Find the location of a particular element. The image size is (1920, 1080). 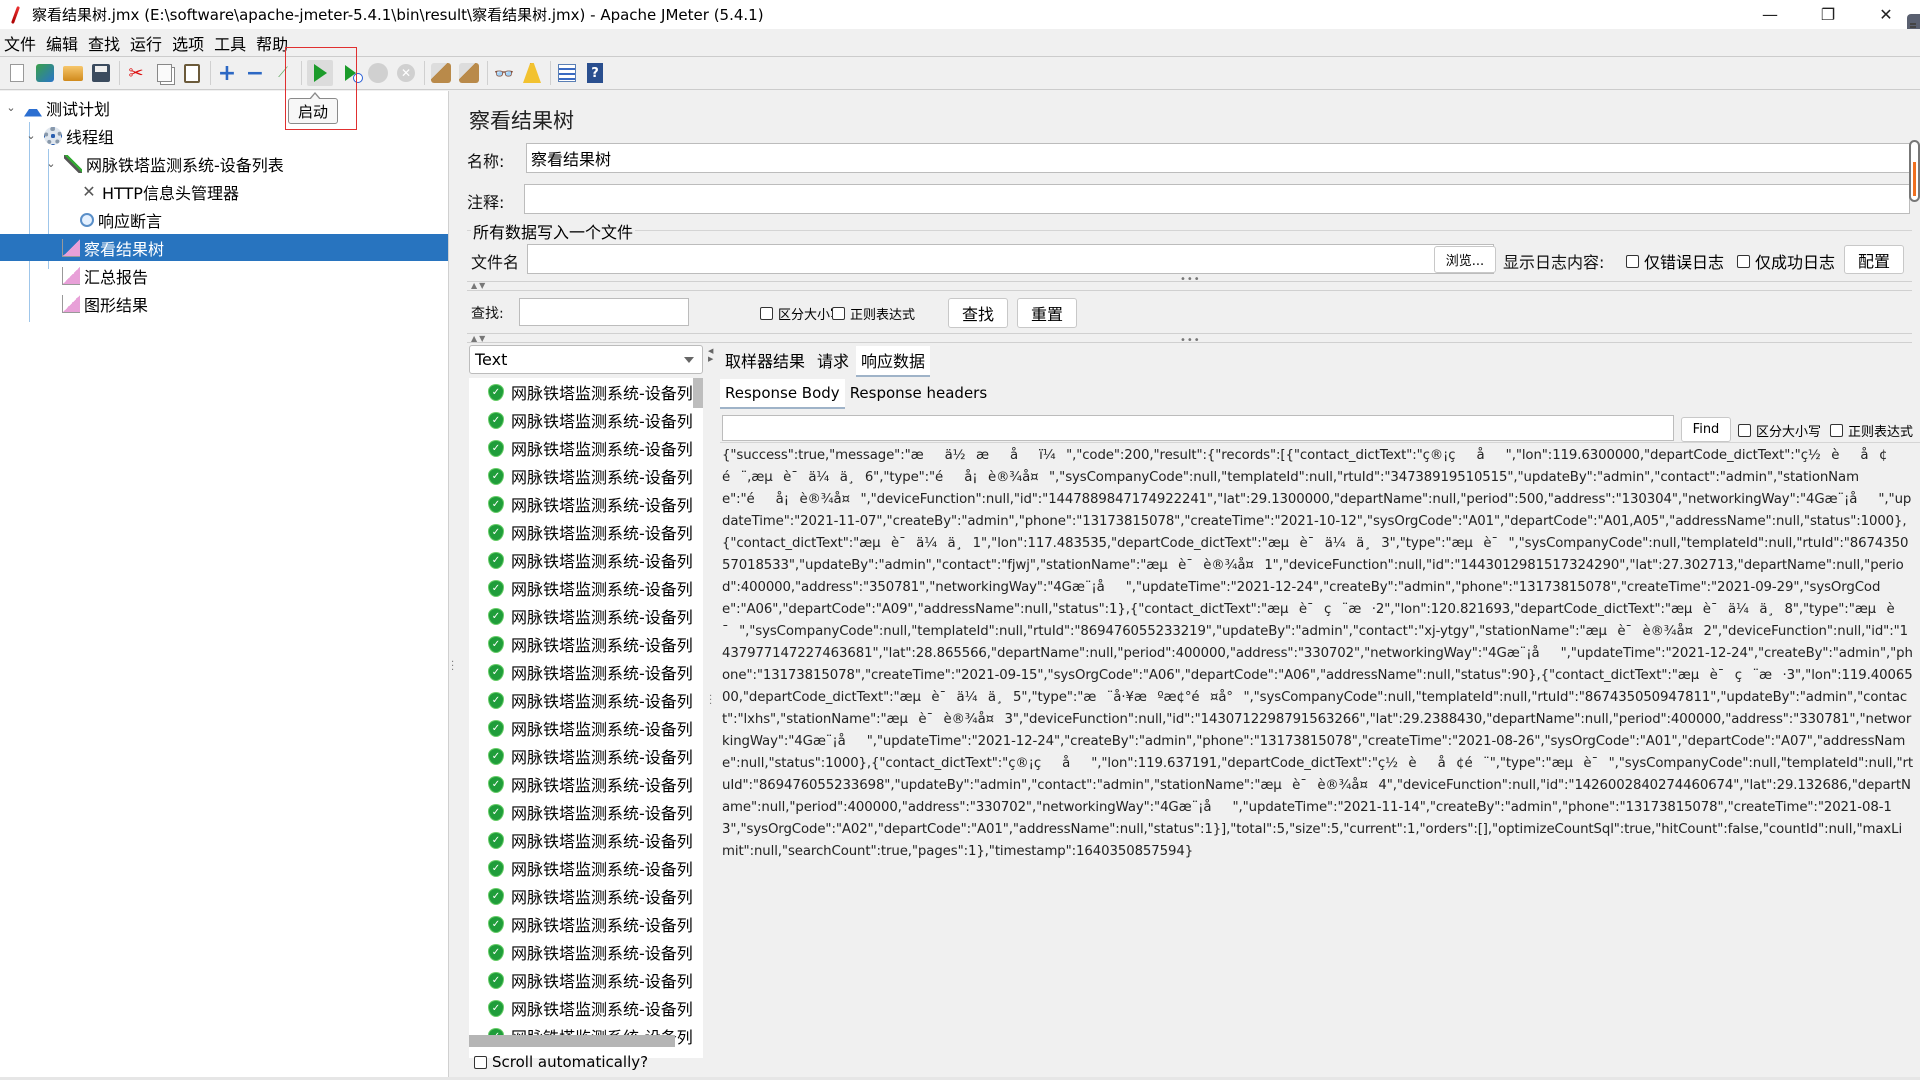

tab-sampler-result: 取样器结果 is located at coordinates (765, 361).